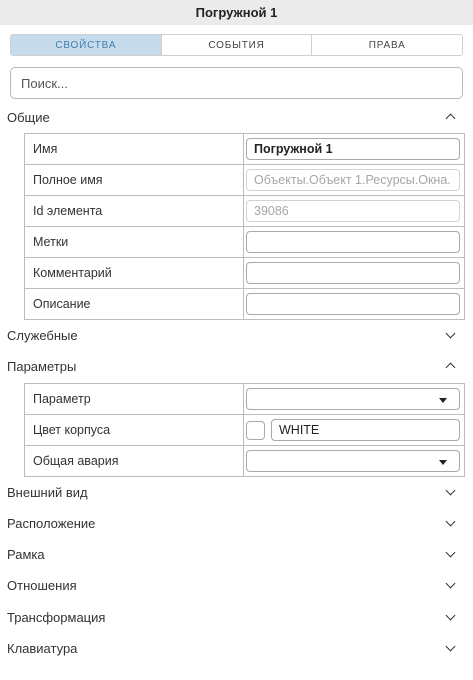  What do you see at coordinates (134, 242) in the screenshot?
I see `property-label-tags: Метки` at bounding box center [134, 242].